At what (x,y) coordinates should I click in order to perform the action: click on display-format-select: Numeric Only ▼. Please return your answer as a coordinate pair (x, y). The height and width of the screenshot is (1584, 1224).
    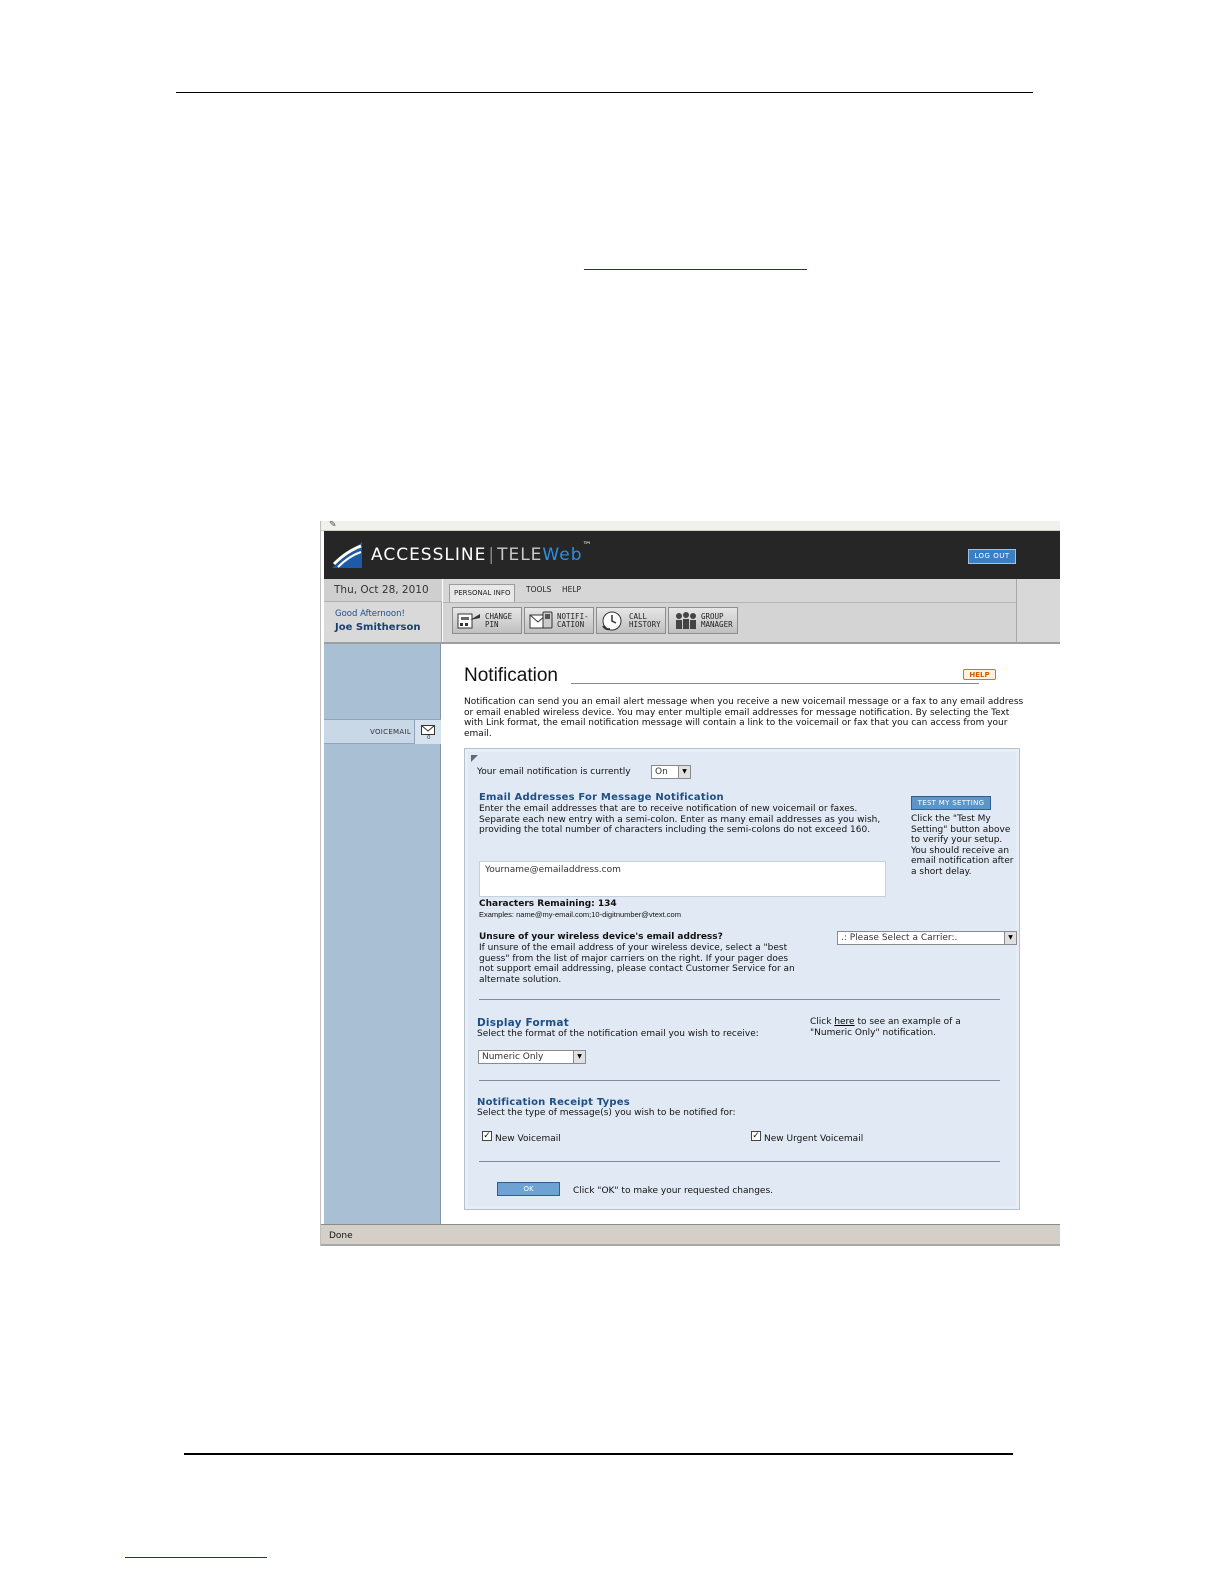
    Looking at the image, I should click on (532, 1057).